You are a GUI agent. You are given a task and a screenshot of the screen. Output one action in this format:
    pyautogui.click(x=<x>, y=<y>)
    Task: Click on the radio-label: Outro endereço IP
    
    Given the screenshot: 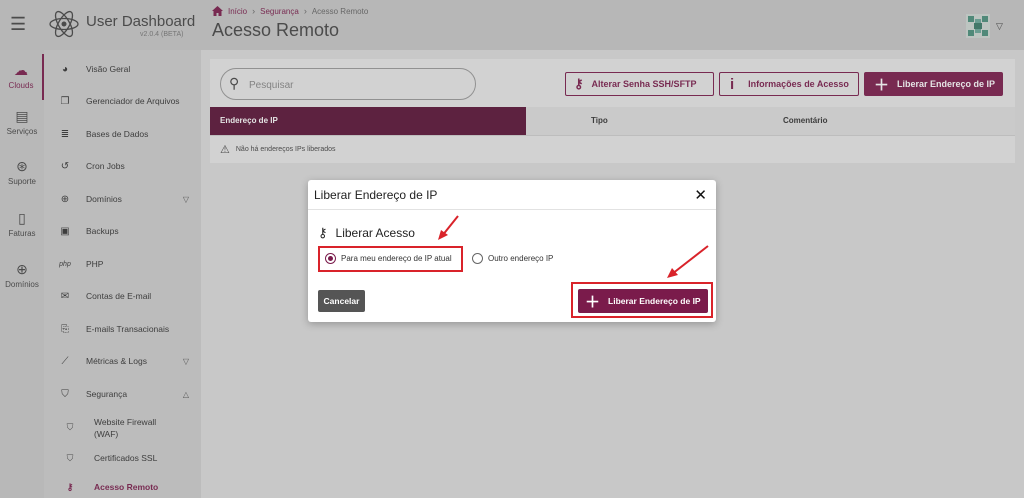 What is the action you would take?
    pyautogui.click(x=521, y=258)
    